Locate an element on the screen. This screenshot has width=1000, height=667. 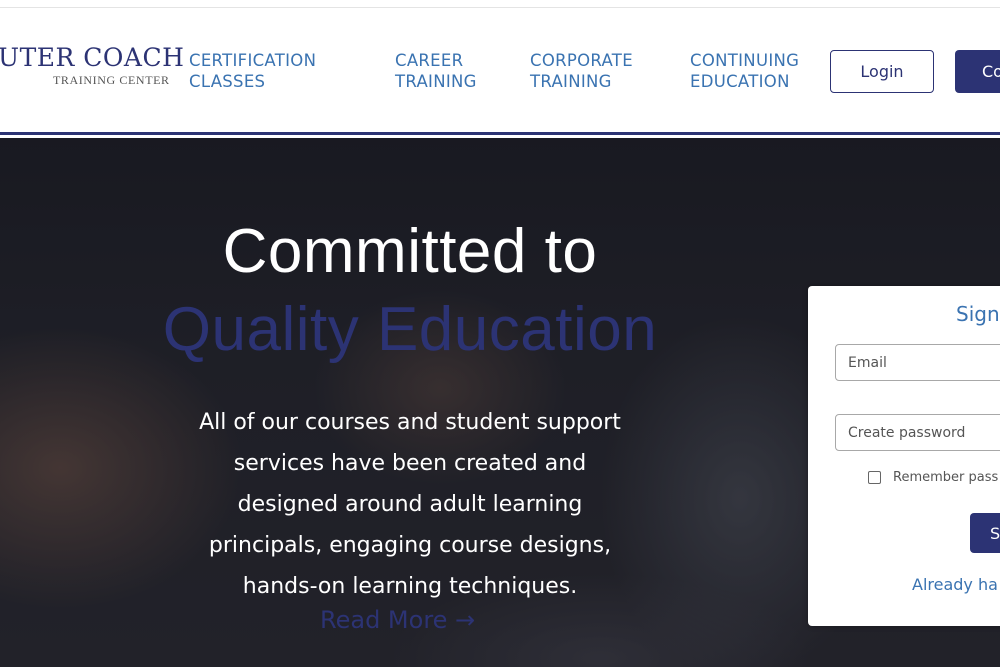
site-logo: UTER COACH TRAINING CENTER is located at coordinates (92, 65).